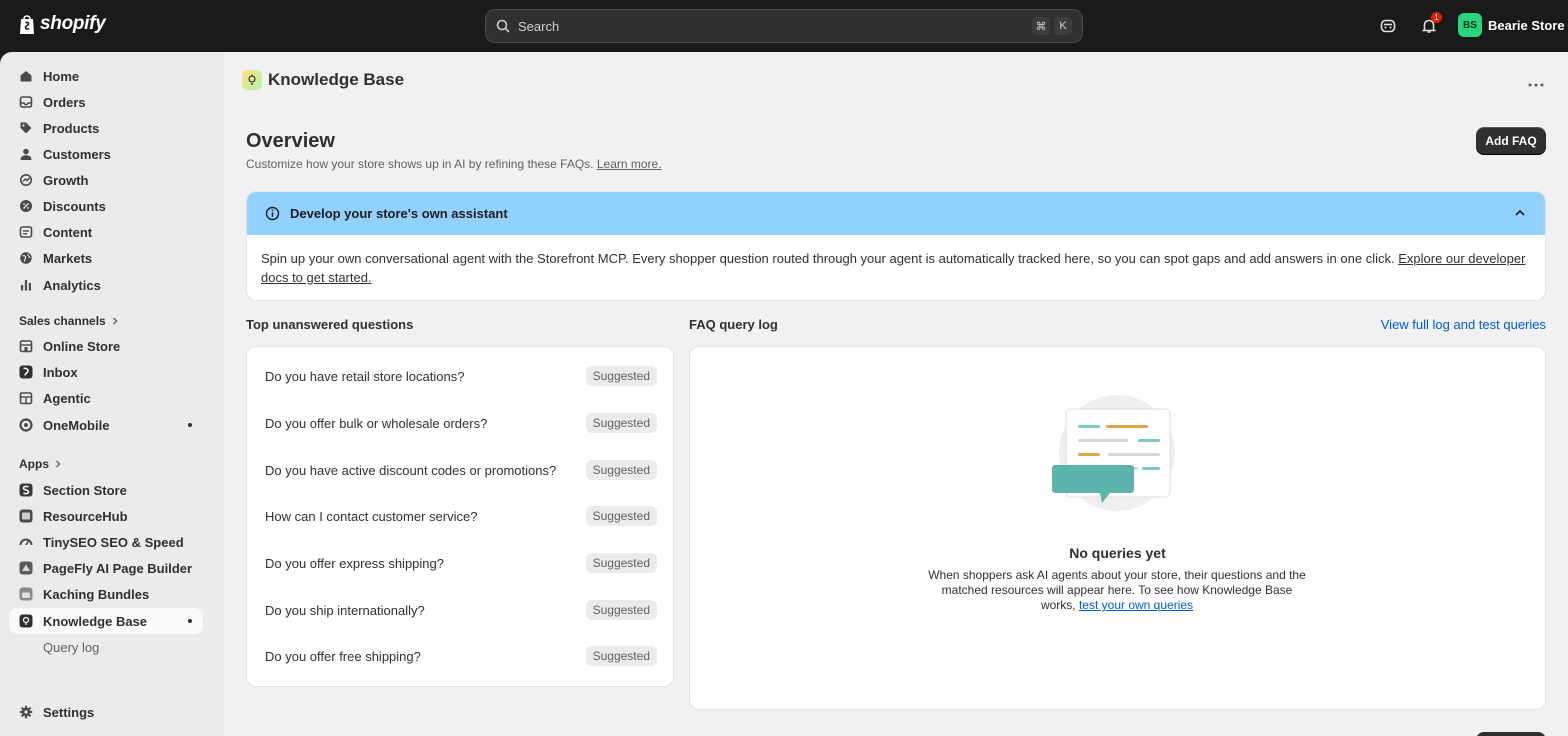 This screenshot has height=736, width=1568. Describe the element at coordinates (106, 516) in the screenshot. I see `sidebar-item-resourcehub: ResourceHub` at that location.